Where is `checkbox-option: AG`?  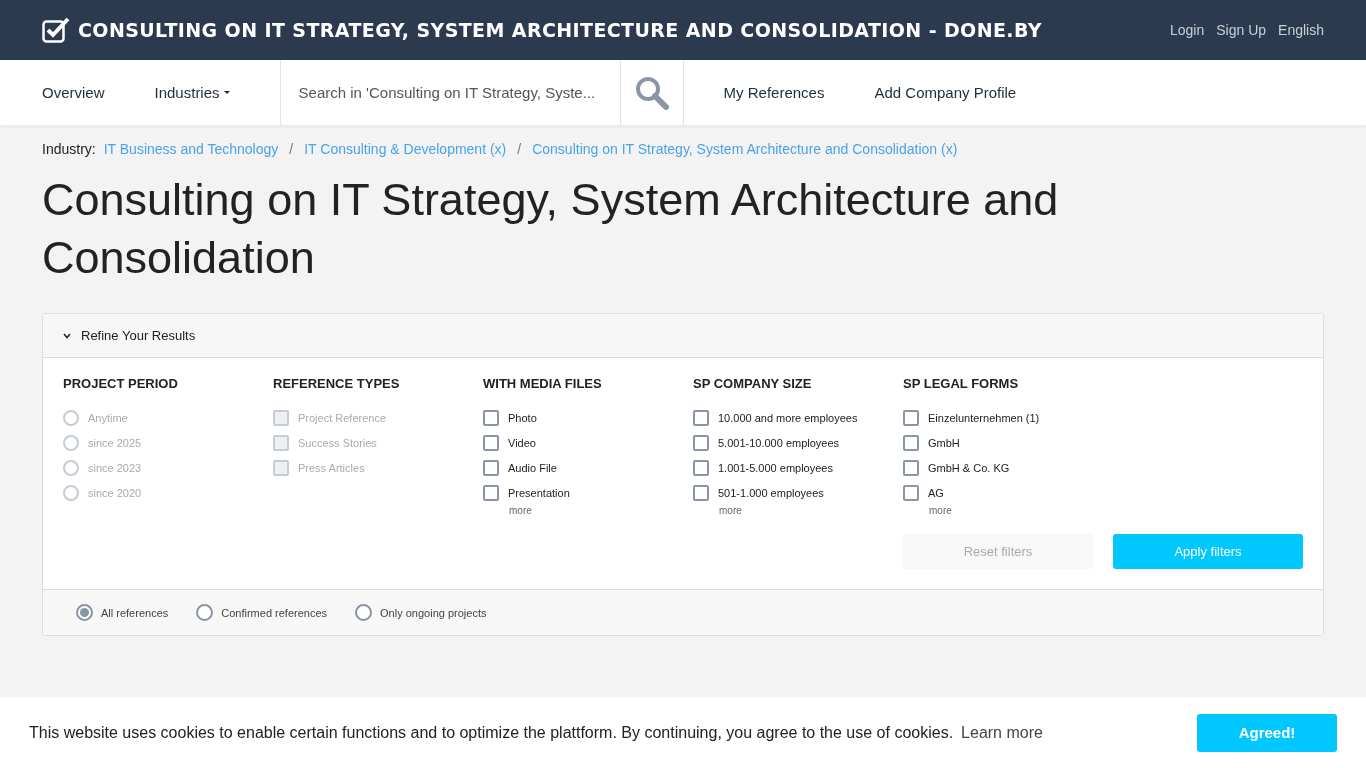 checkbox-option: AG is located at coordinates (1008, 492).